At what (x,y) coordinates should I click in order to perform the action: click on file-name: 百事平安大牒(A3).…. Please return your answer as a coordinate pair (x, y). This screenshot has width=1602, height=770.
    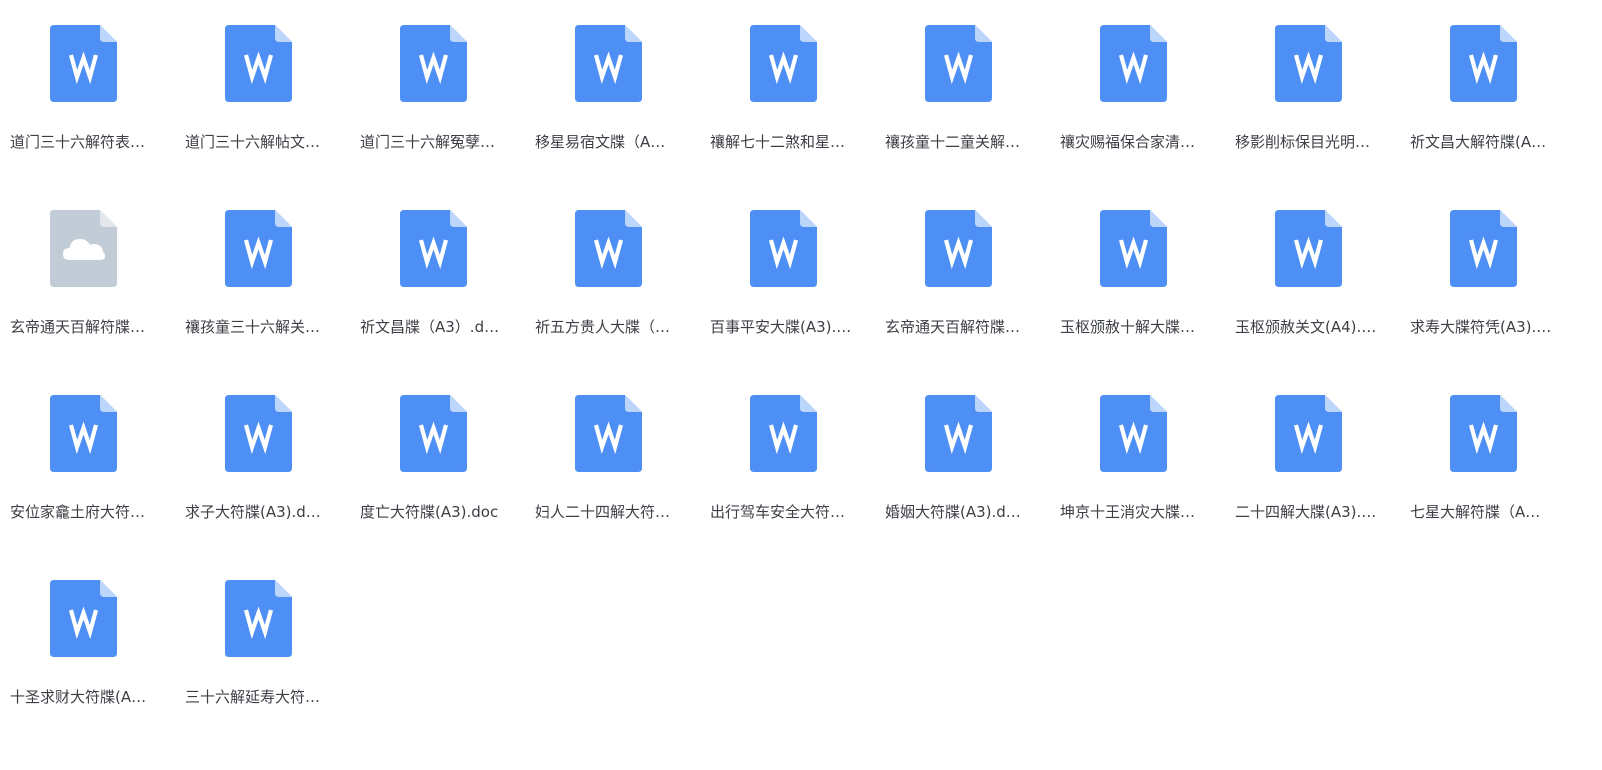
    Looking at the image, I should click on (781, 327).